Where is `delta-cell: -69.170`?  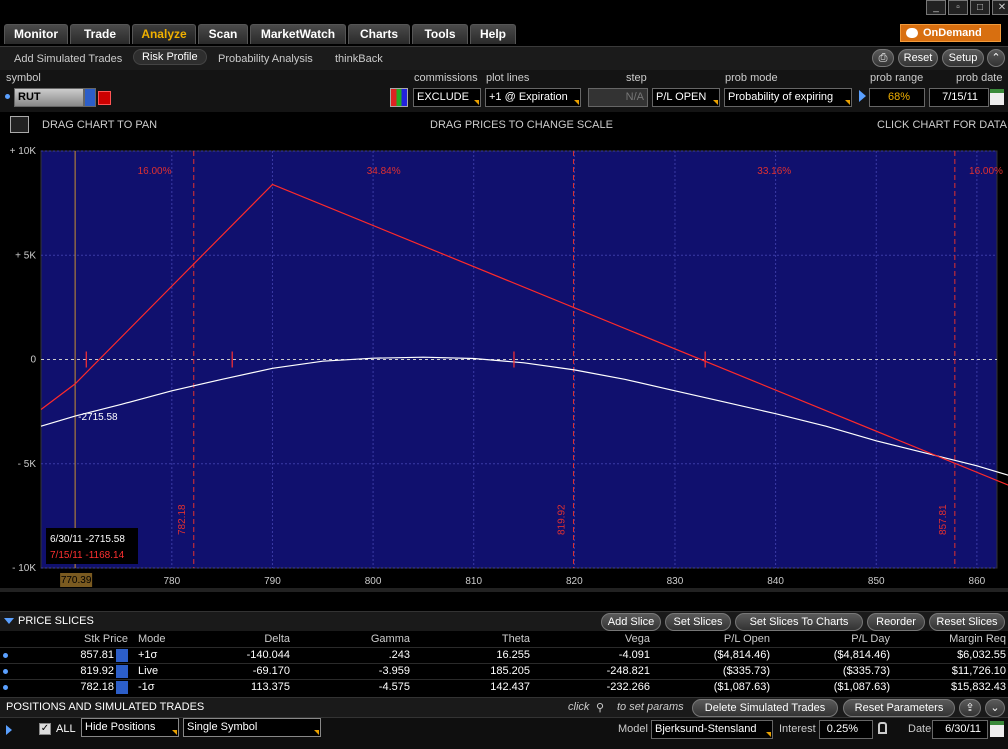 delta-cell: -69.170 is located at coordinates (271, 671).